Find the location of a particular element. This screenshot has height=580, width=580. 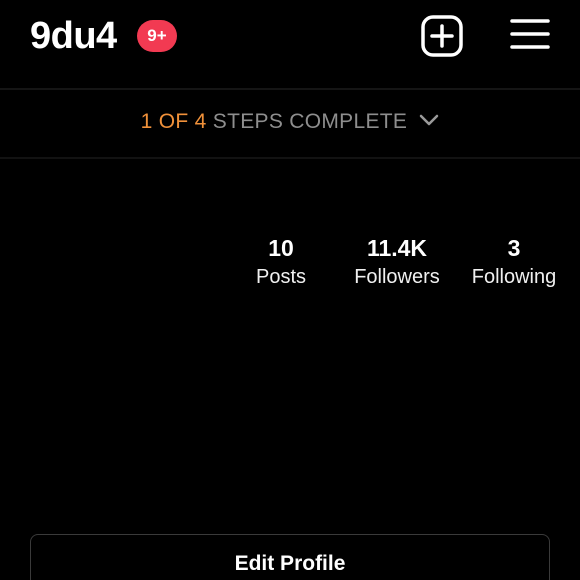

edit-profile-button: Edit Profile is located at coordinates (290, 557).